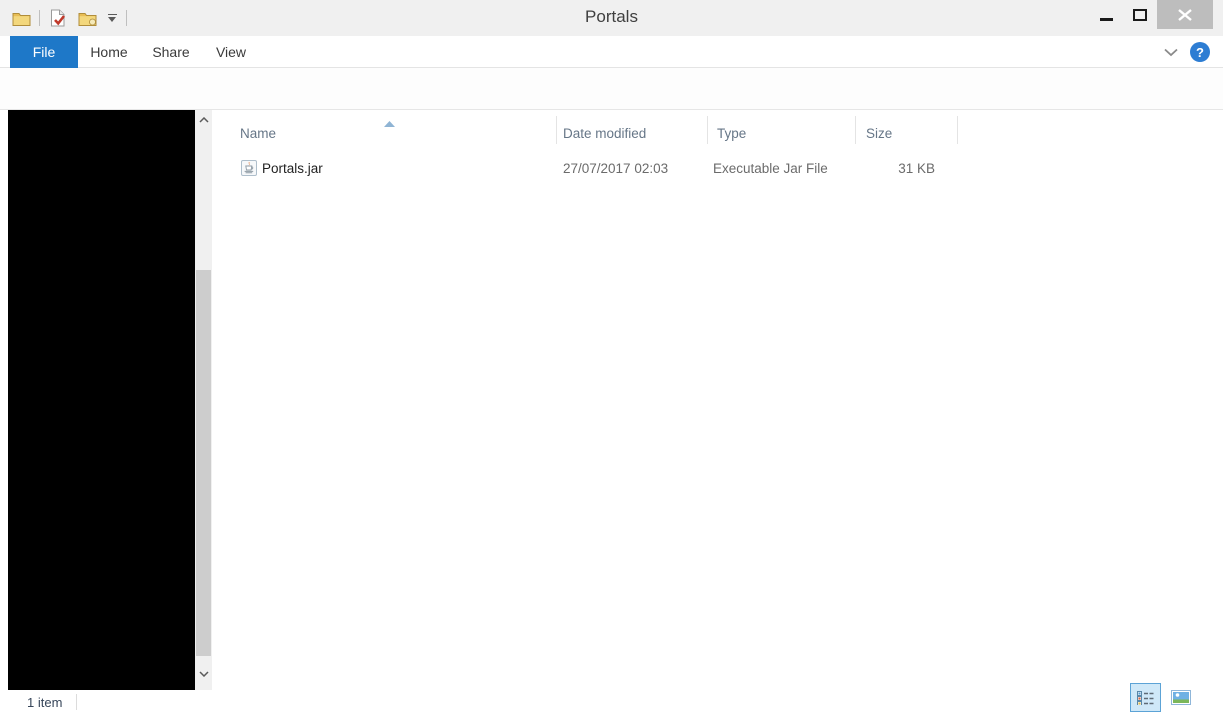 Image resolution: width=1223 pixels, height=722 pixels. What do you see at coordinates (604, 133) in the screenshot?
I see `column-header-date-modified: Date modified` at bounding box center [604, 133].